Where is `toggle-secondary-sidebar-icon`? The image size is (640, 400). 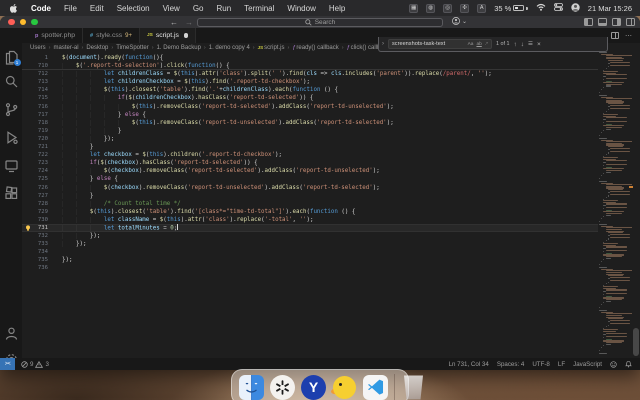
toggle-secondary-sidebar-icon is located at coordinates (616, 22).